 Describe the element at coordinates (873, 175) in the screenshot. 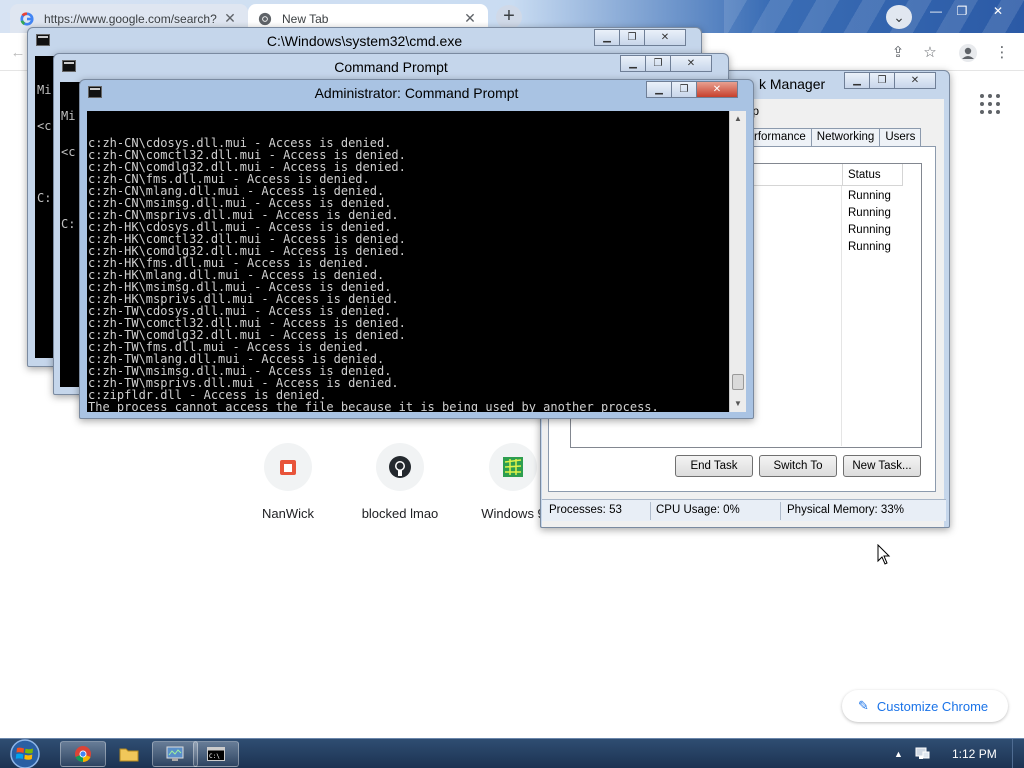

I see `column-header-status: Status` at that location.